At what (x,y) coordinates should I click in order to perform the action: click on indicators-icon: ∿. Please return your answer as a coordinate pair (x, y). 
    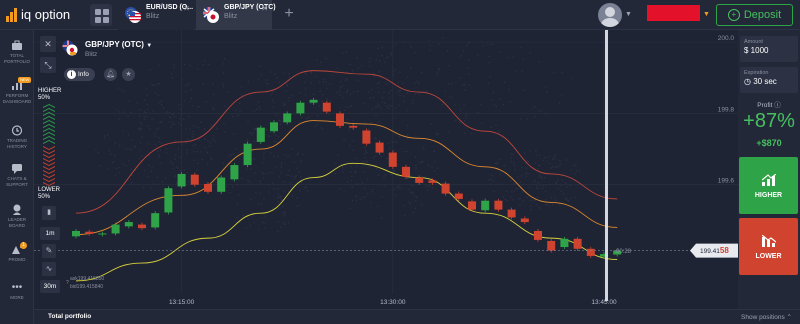
    Looking at the image, I should click on (49, 269).